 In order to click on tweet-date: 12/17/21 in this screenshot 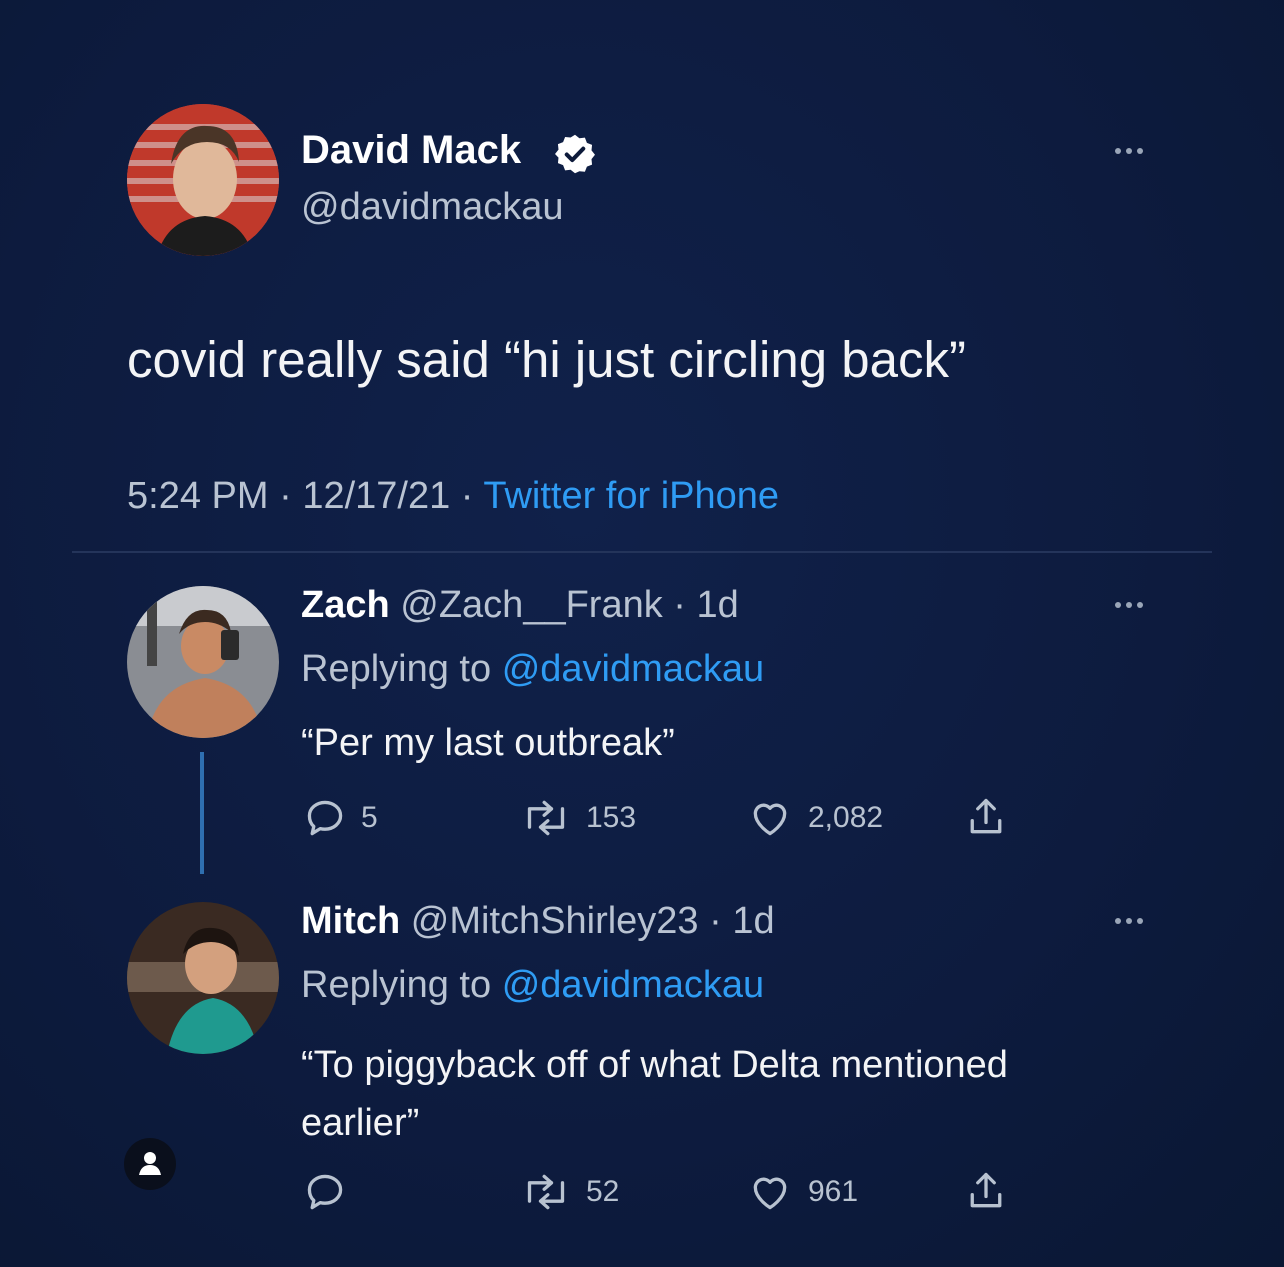, I will do `click(376, 496)`.